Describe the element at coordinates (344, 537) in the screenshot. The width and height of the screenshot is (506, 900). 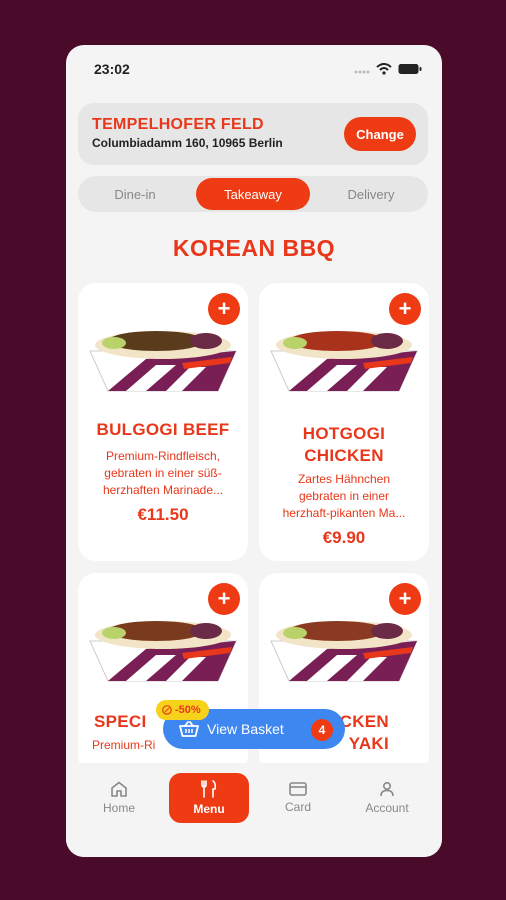
I see `product-price: €9.90` at that location.